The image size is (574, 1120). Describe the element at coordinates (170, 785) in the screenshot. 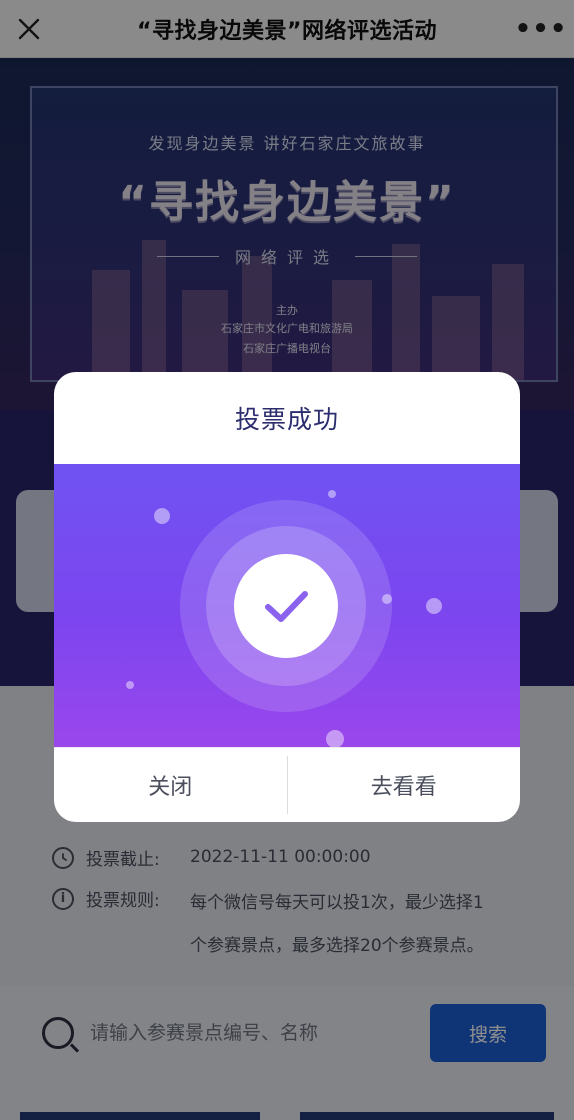

I see `close-button: 关闭` at that location.